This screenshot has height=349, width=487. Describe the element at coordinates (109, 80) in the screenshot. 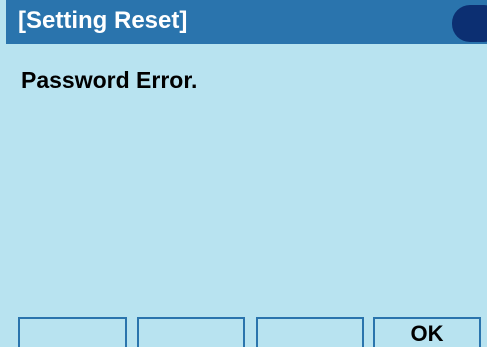

I see `error-message: Password Error.` at that location.